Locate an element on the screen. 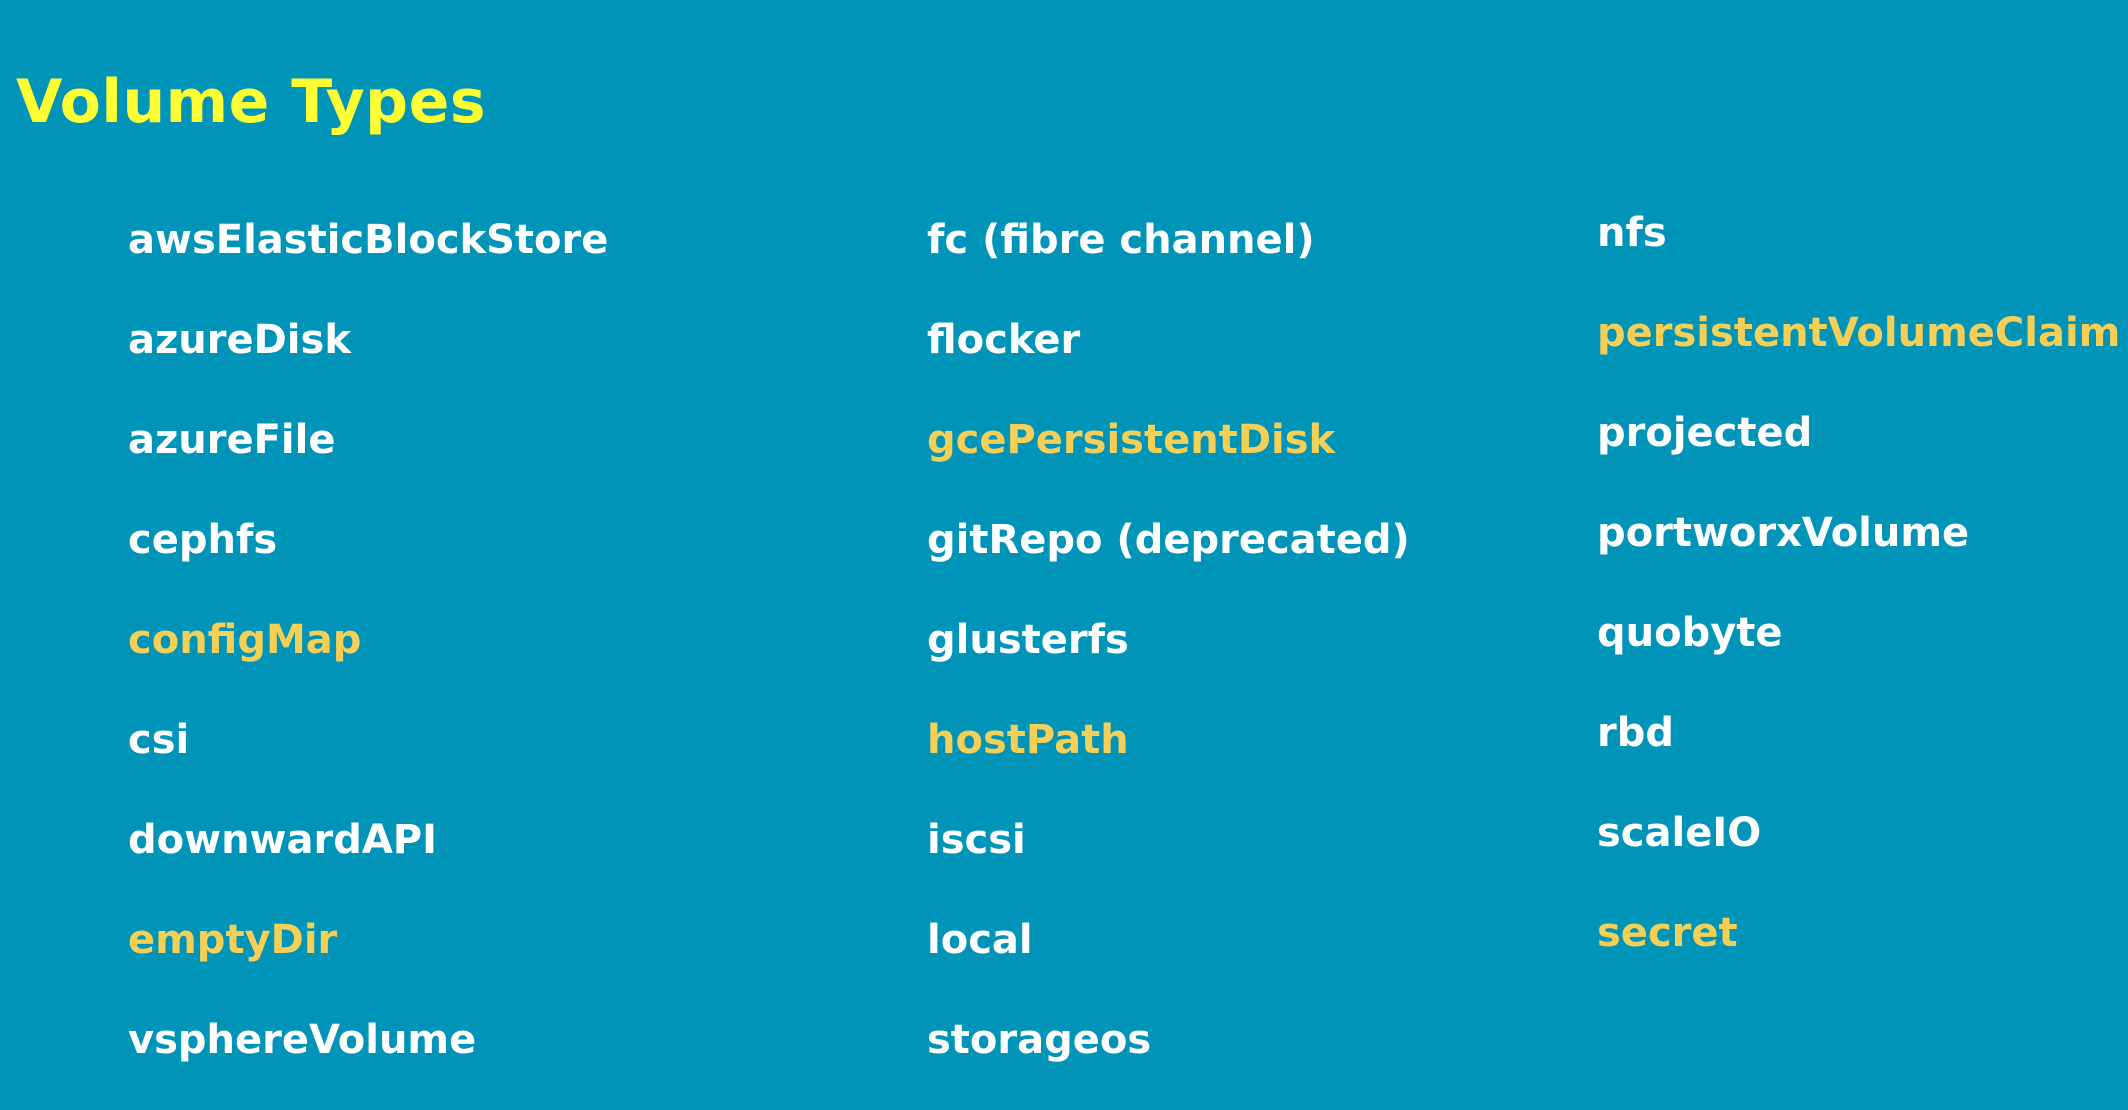 This screenshot has height=1110, width=2128. volume-type-item: nfs is located at coordinates (1632, 233).